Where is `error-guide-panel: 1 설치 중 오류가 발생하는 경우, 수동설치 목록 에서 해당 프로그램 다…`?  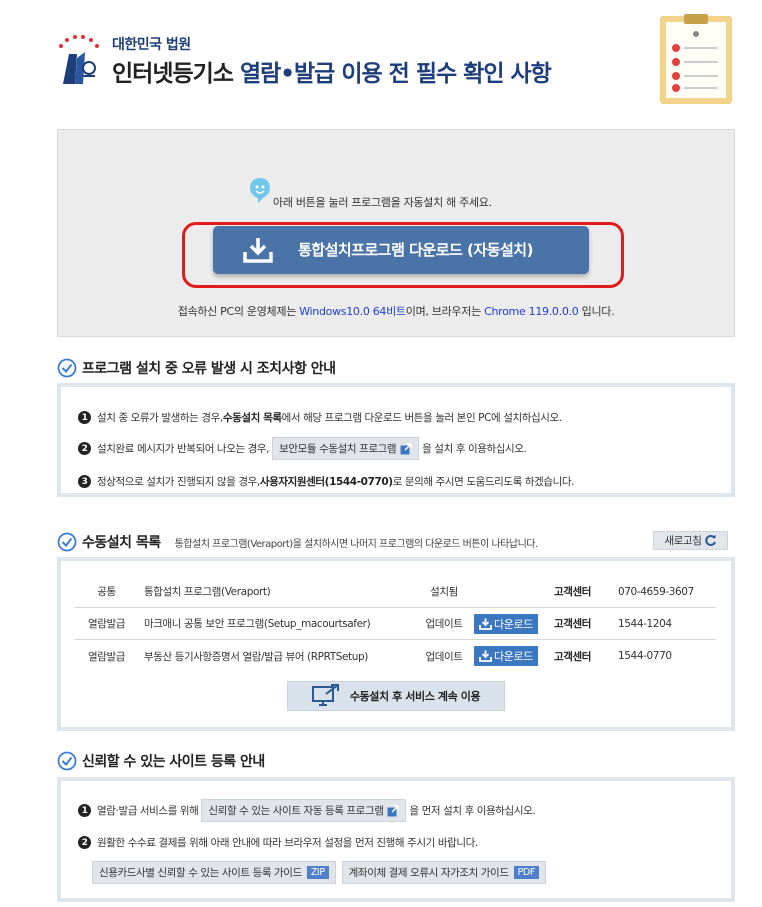
error-guide-panel: 1 설치 중 오류가 발생하는 경우, 수동설치 목록 에서 해당 프로그램 다… is located at coordinates (396, 440).